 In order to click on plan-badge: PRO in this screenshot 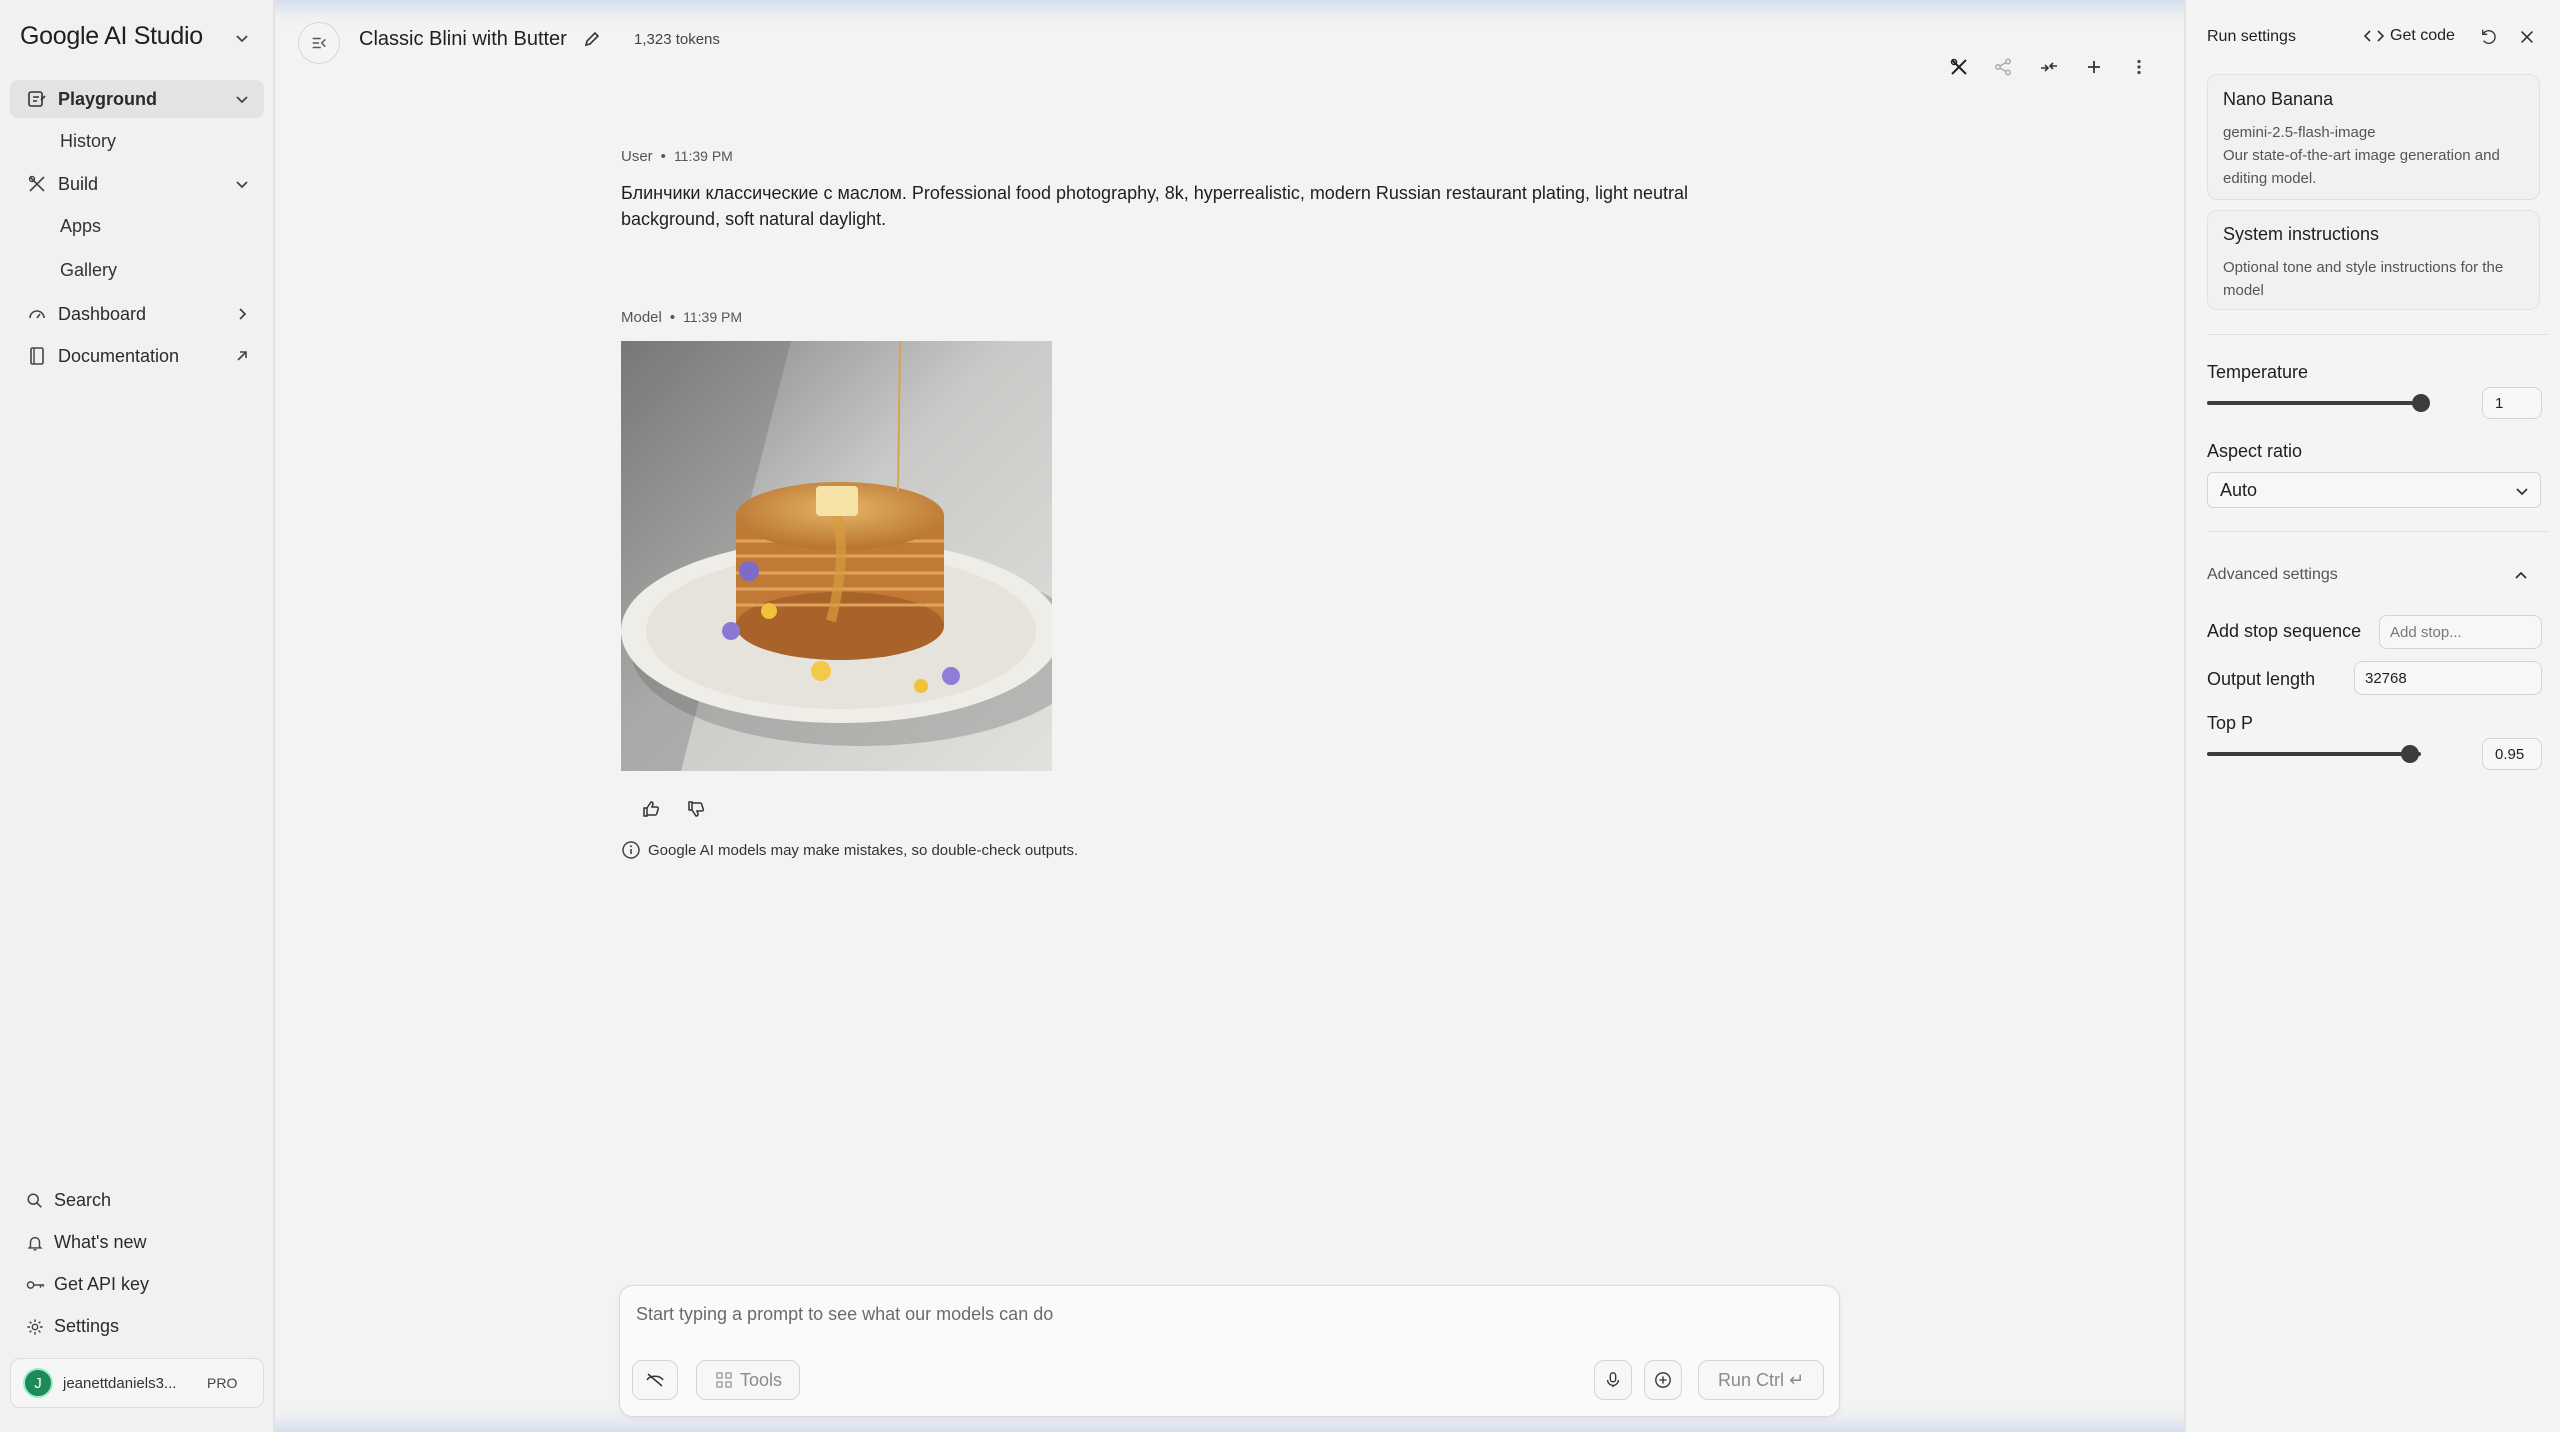, I will do `click(222, 1383)`.